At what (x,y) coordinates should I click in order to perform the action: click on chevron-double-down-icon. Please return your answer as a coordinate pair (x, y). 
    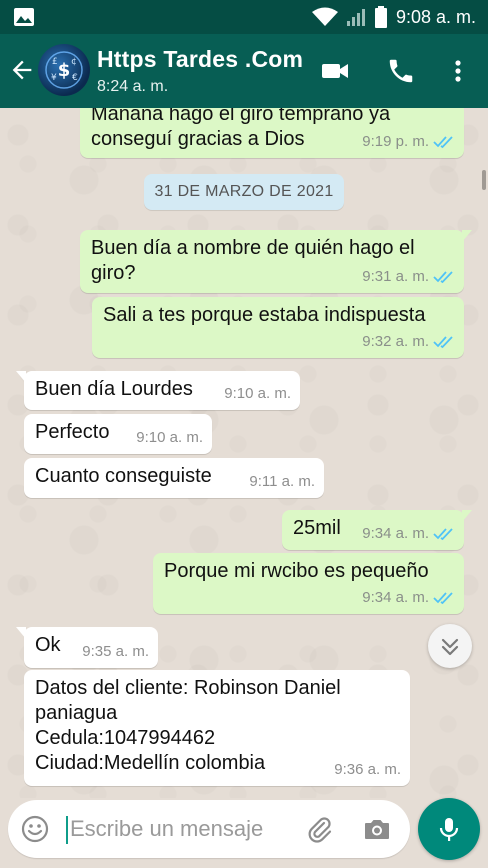
    Looking at the image, I should click on (450, 647).